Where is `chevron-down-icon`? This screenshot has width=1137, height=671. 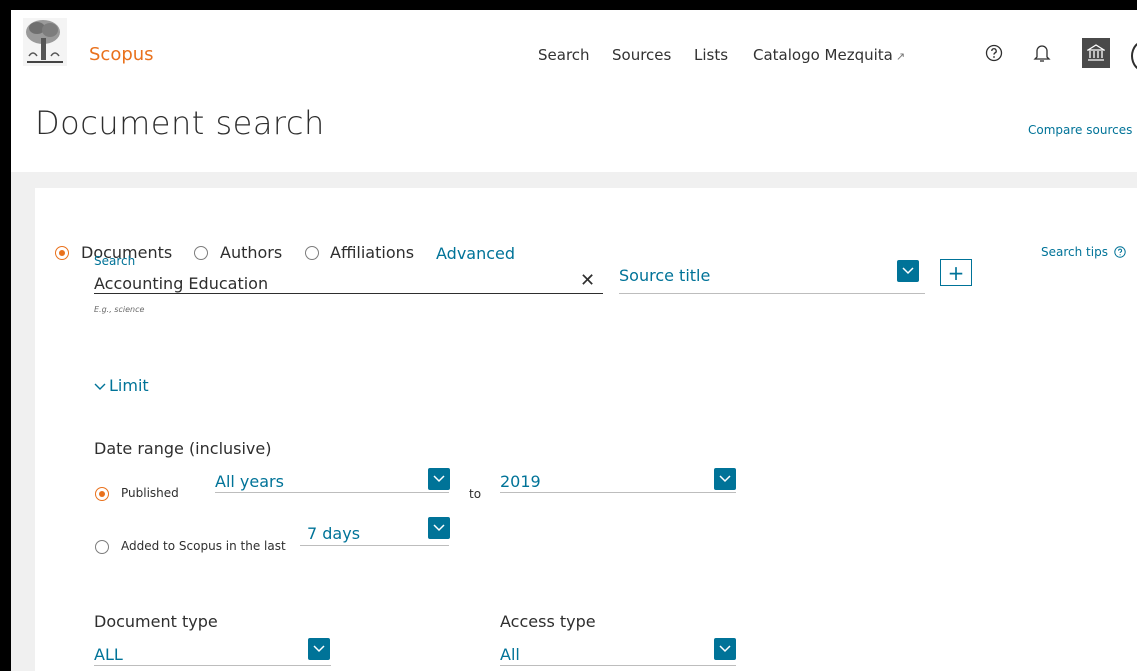
chevron-down-icon is located at coordinates (100, 386).